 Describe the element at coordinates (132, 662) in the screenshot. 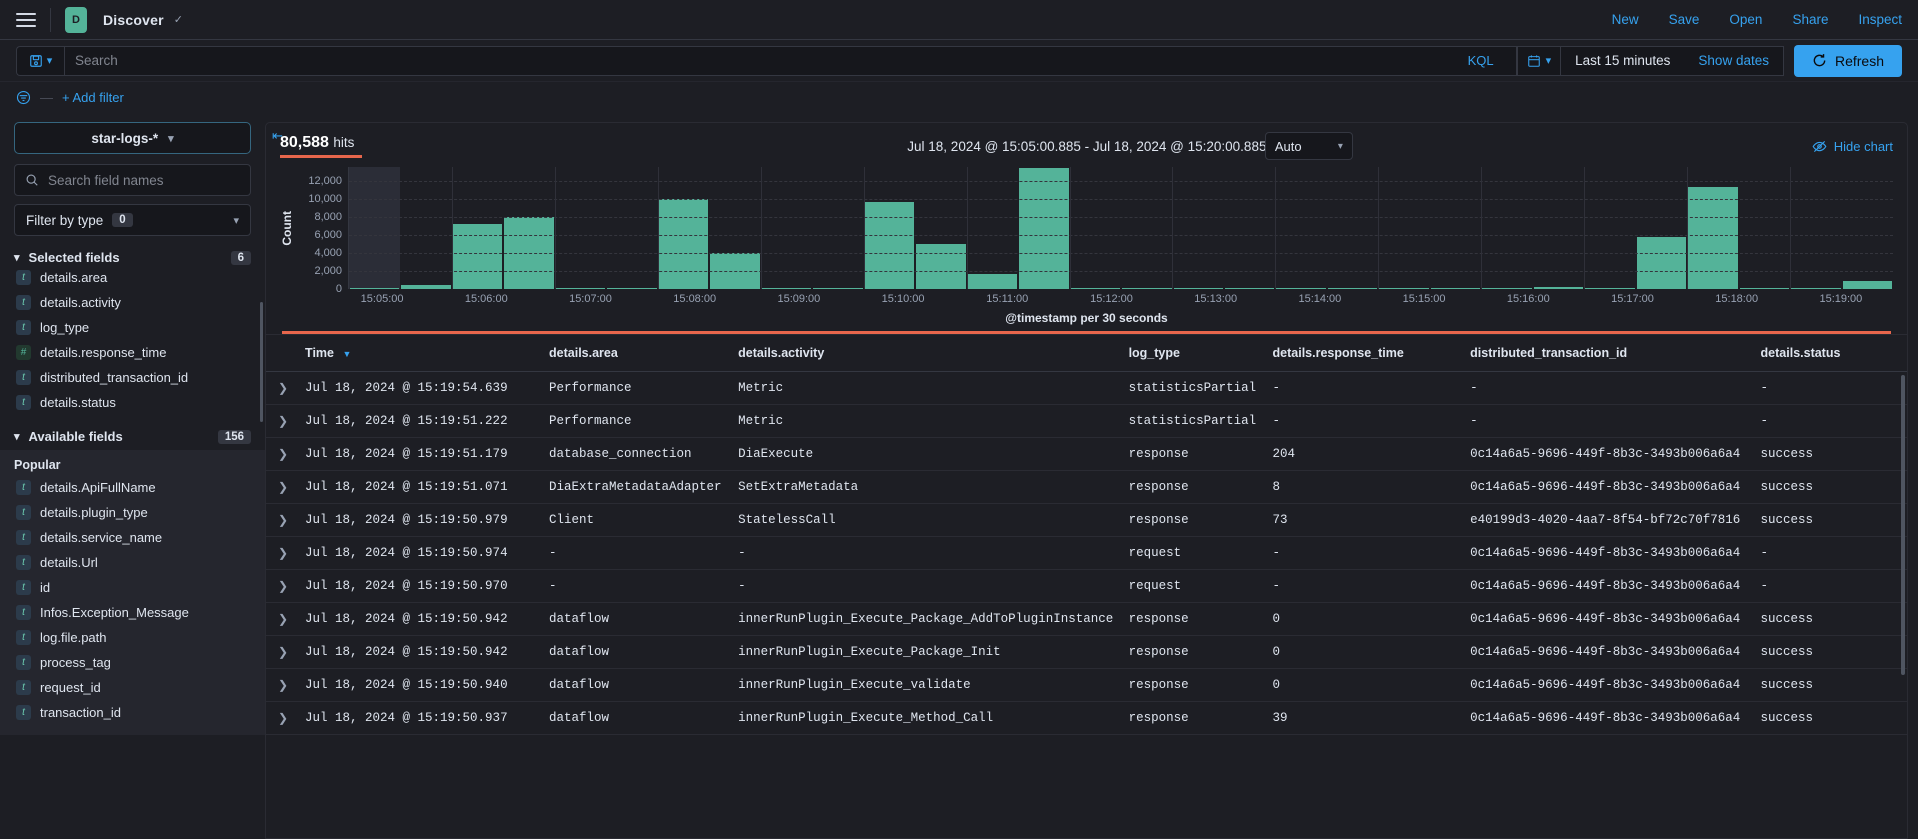

I see `field-item: t process_tag` at that location.